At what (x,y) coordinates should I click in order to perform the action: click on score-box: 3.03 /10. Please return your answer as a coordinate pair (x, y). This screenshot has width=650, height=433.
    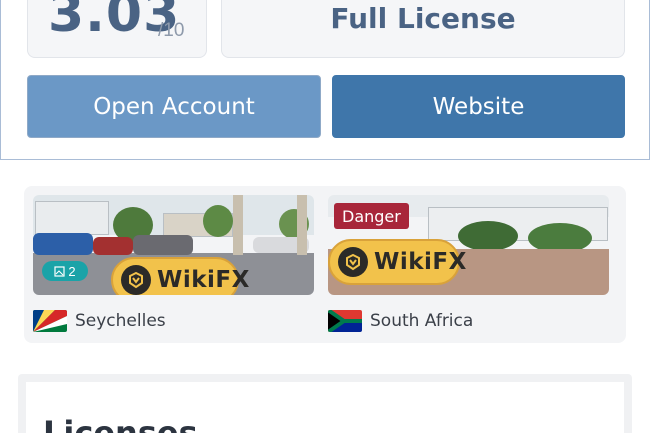
    Looking at the image, I should click on (117, 29).